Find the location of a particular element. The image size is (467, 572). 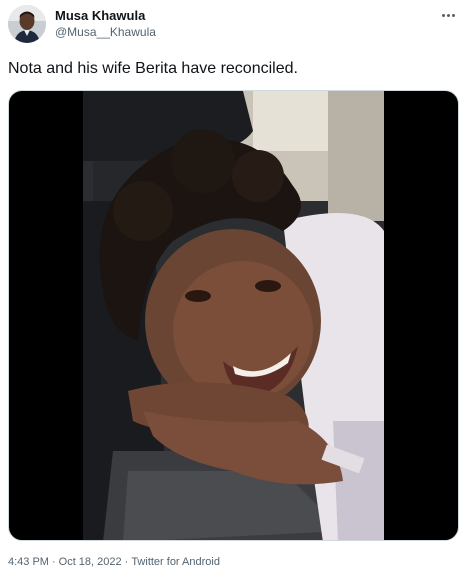

author-display-name: Musa Khawula is located at coordinates (100, 15).